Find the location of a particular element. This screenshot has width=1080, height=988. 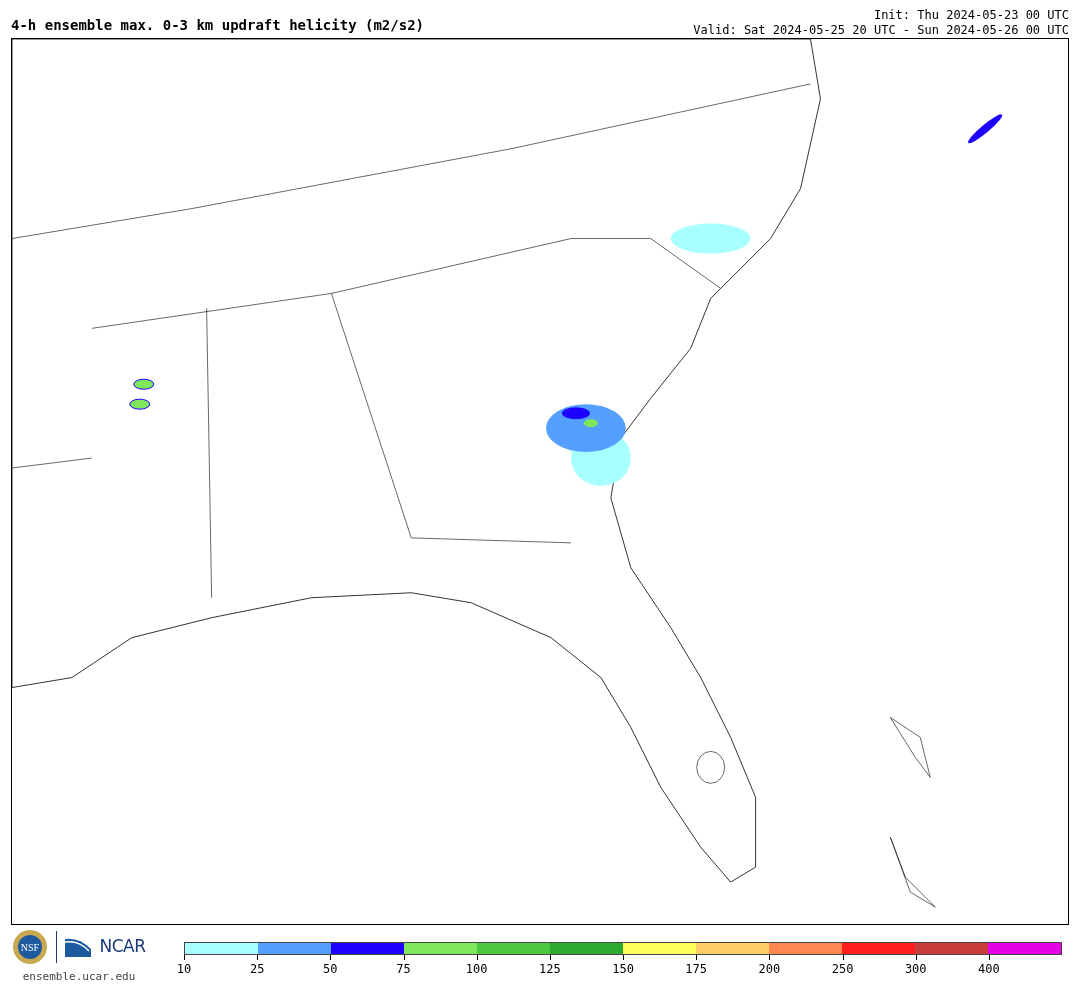

tick-label: 100 is located at coordinates (476, 969).